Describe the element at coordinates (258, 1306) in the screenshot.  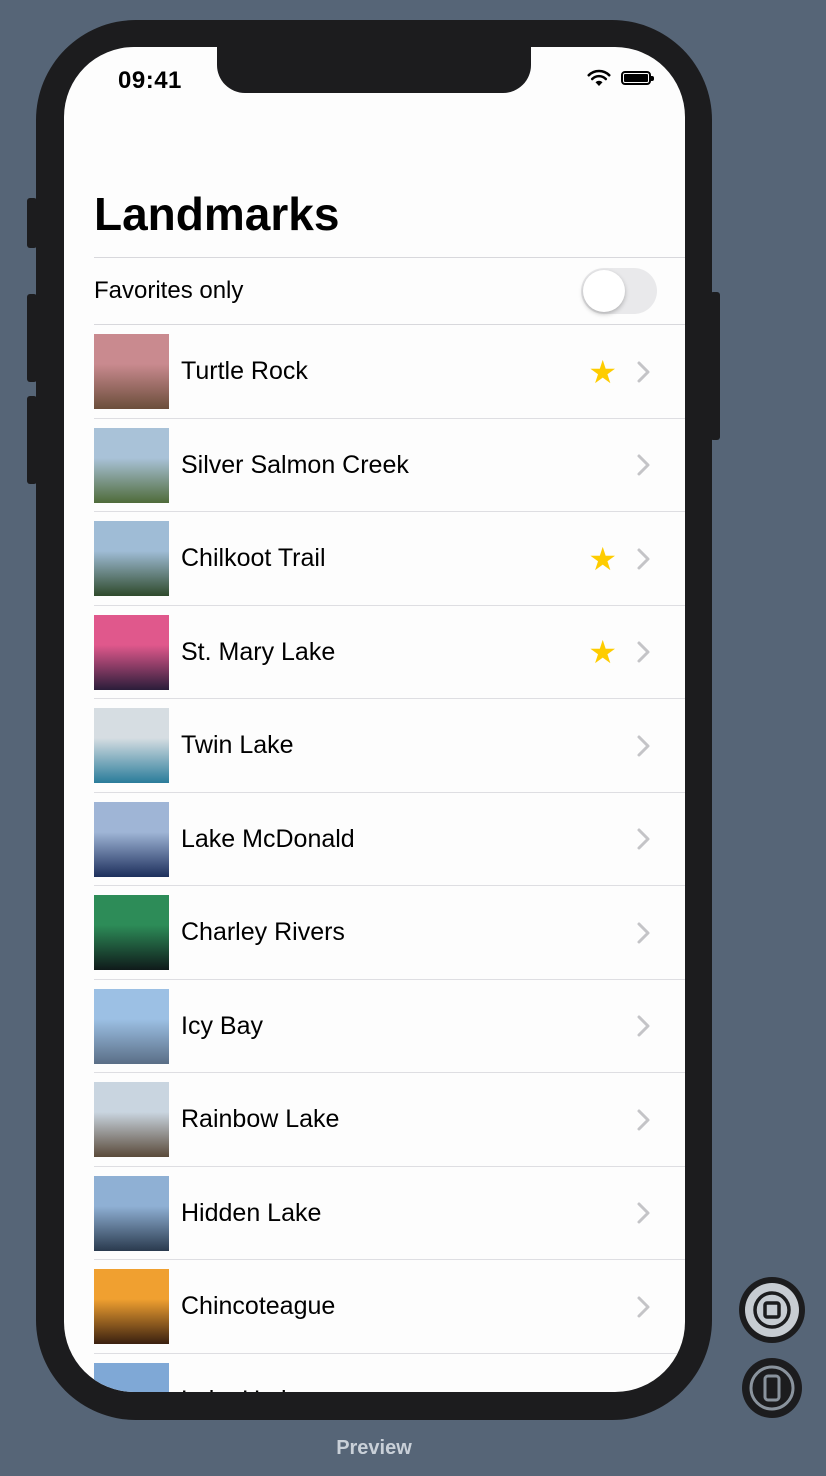
I see `landmark-name: Chincoteague` at that location.